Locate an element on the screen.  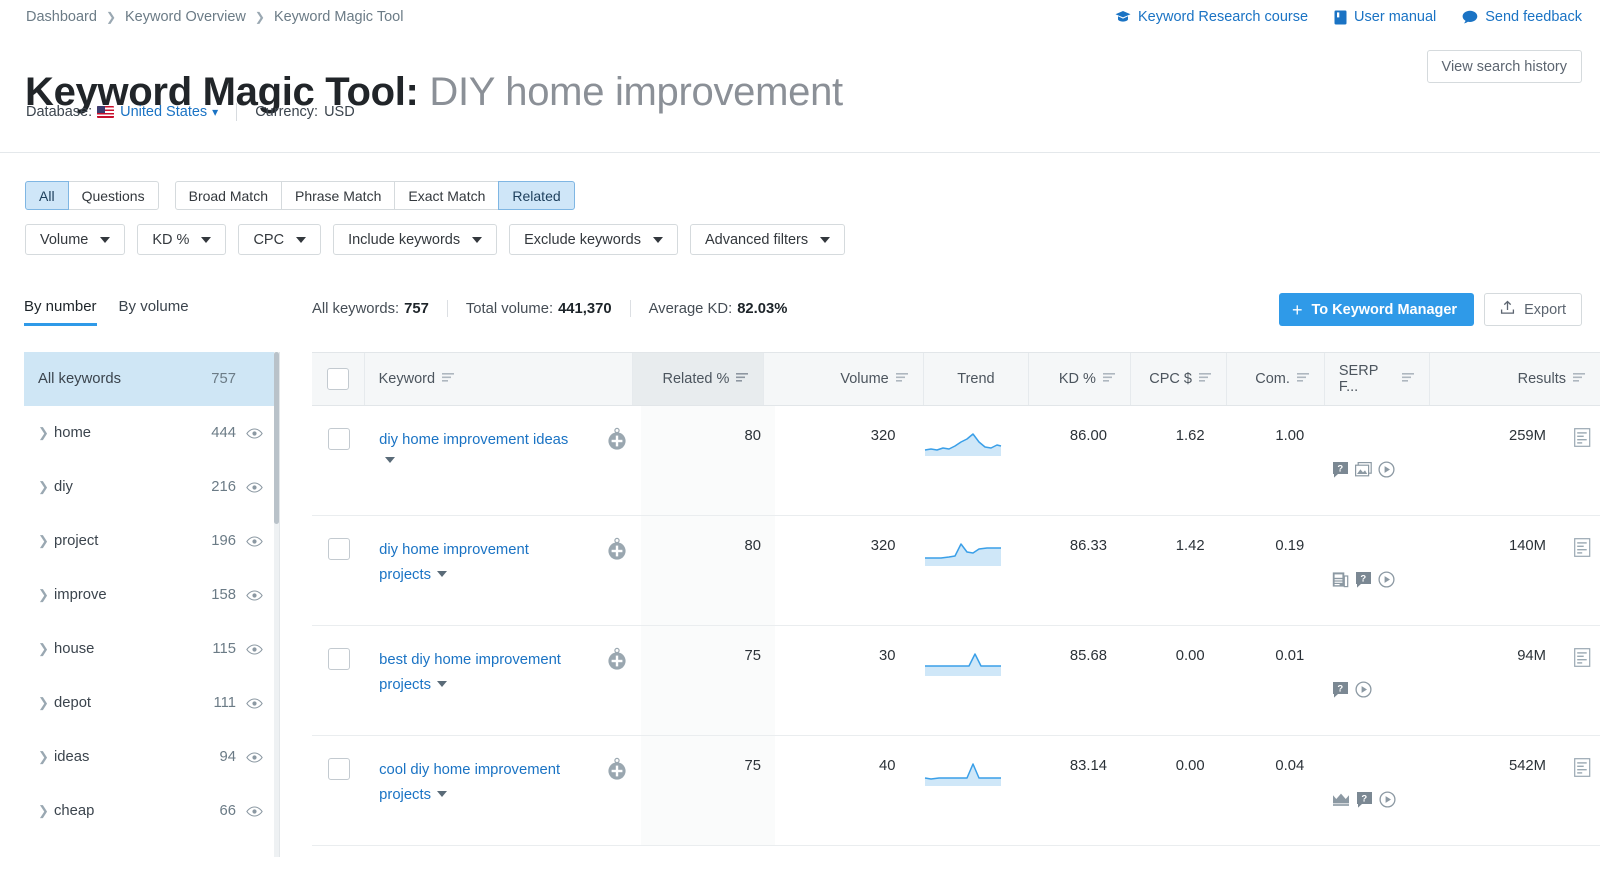
header-results: Results is located at coordinates (1515, 379).